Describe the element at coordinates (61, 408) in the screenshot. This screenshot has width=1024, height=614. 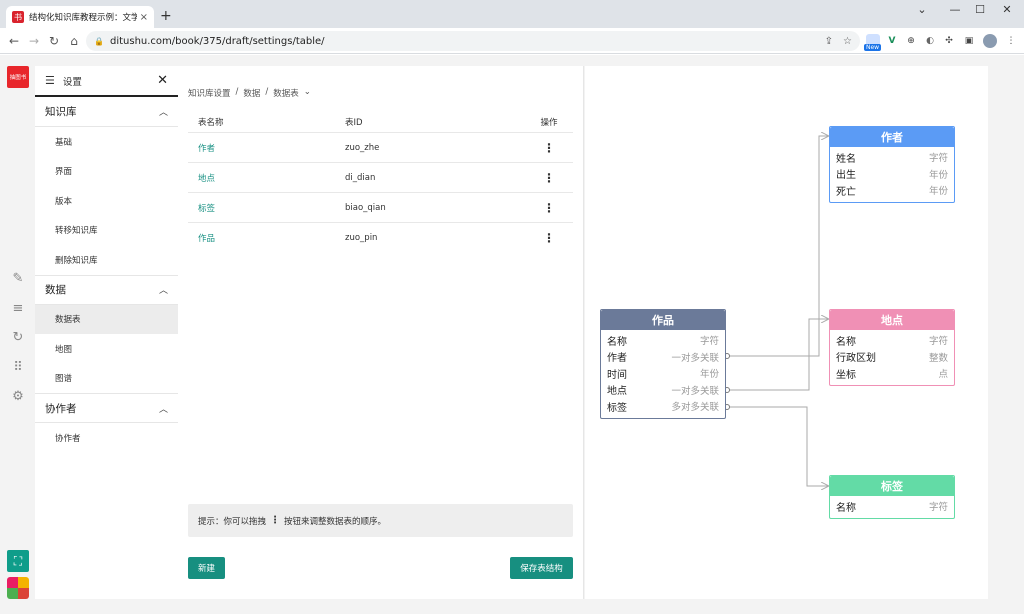
I see `section-label: 协作者` at that location.